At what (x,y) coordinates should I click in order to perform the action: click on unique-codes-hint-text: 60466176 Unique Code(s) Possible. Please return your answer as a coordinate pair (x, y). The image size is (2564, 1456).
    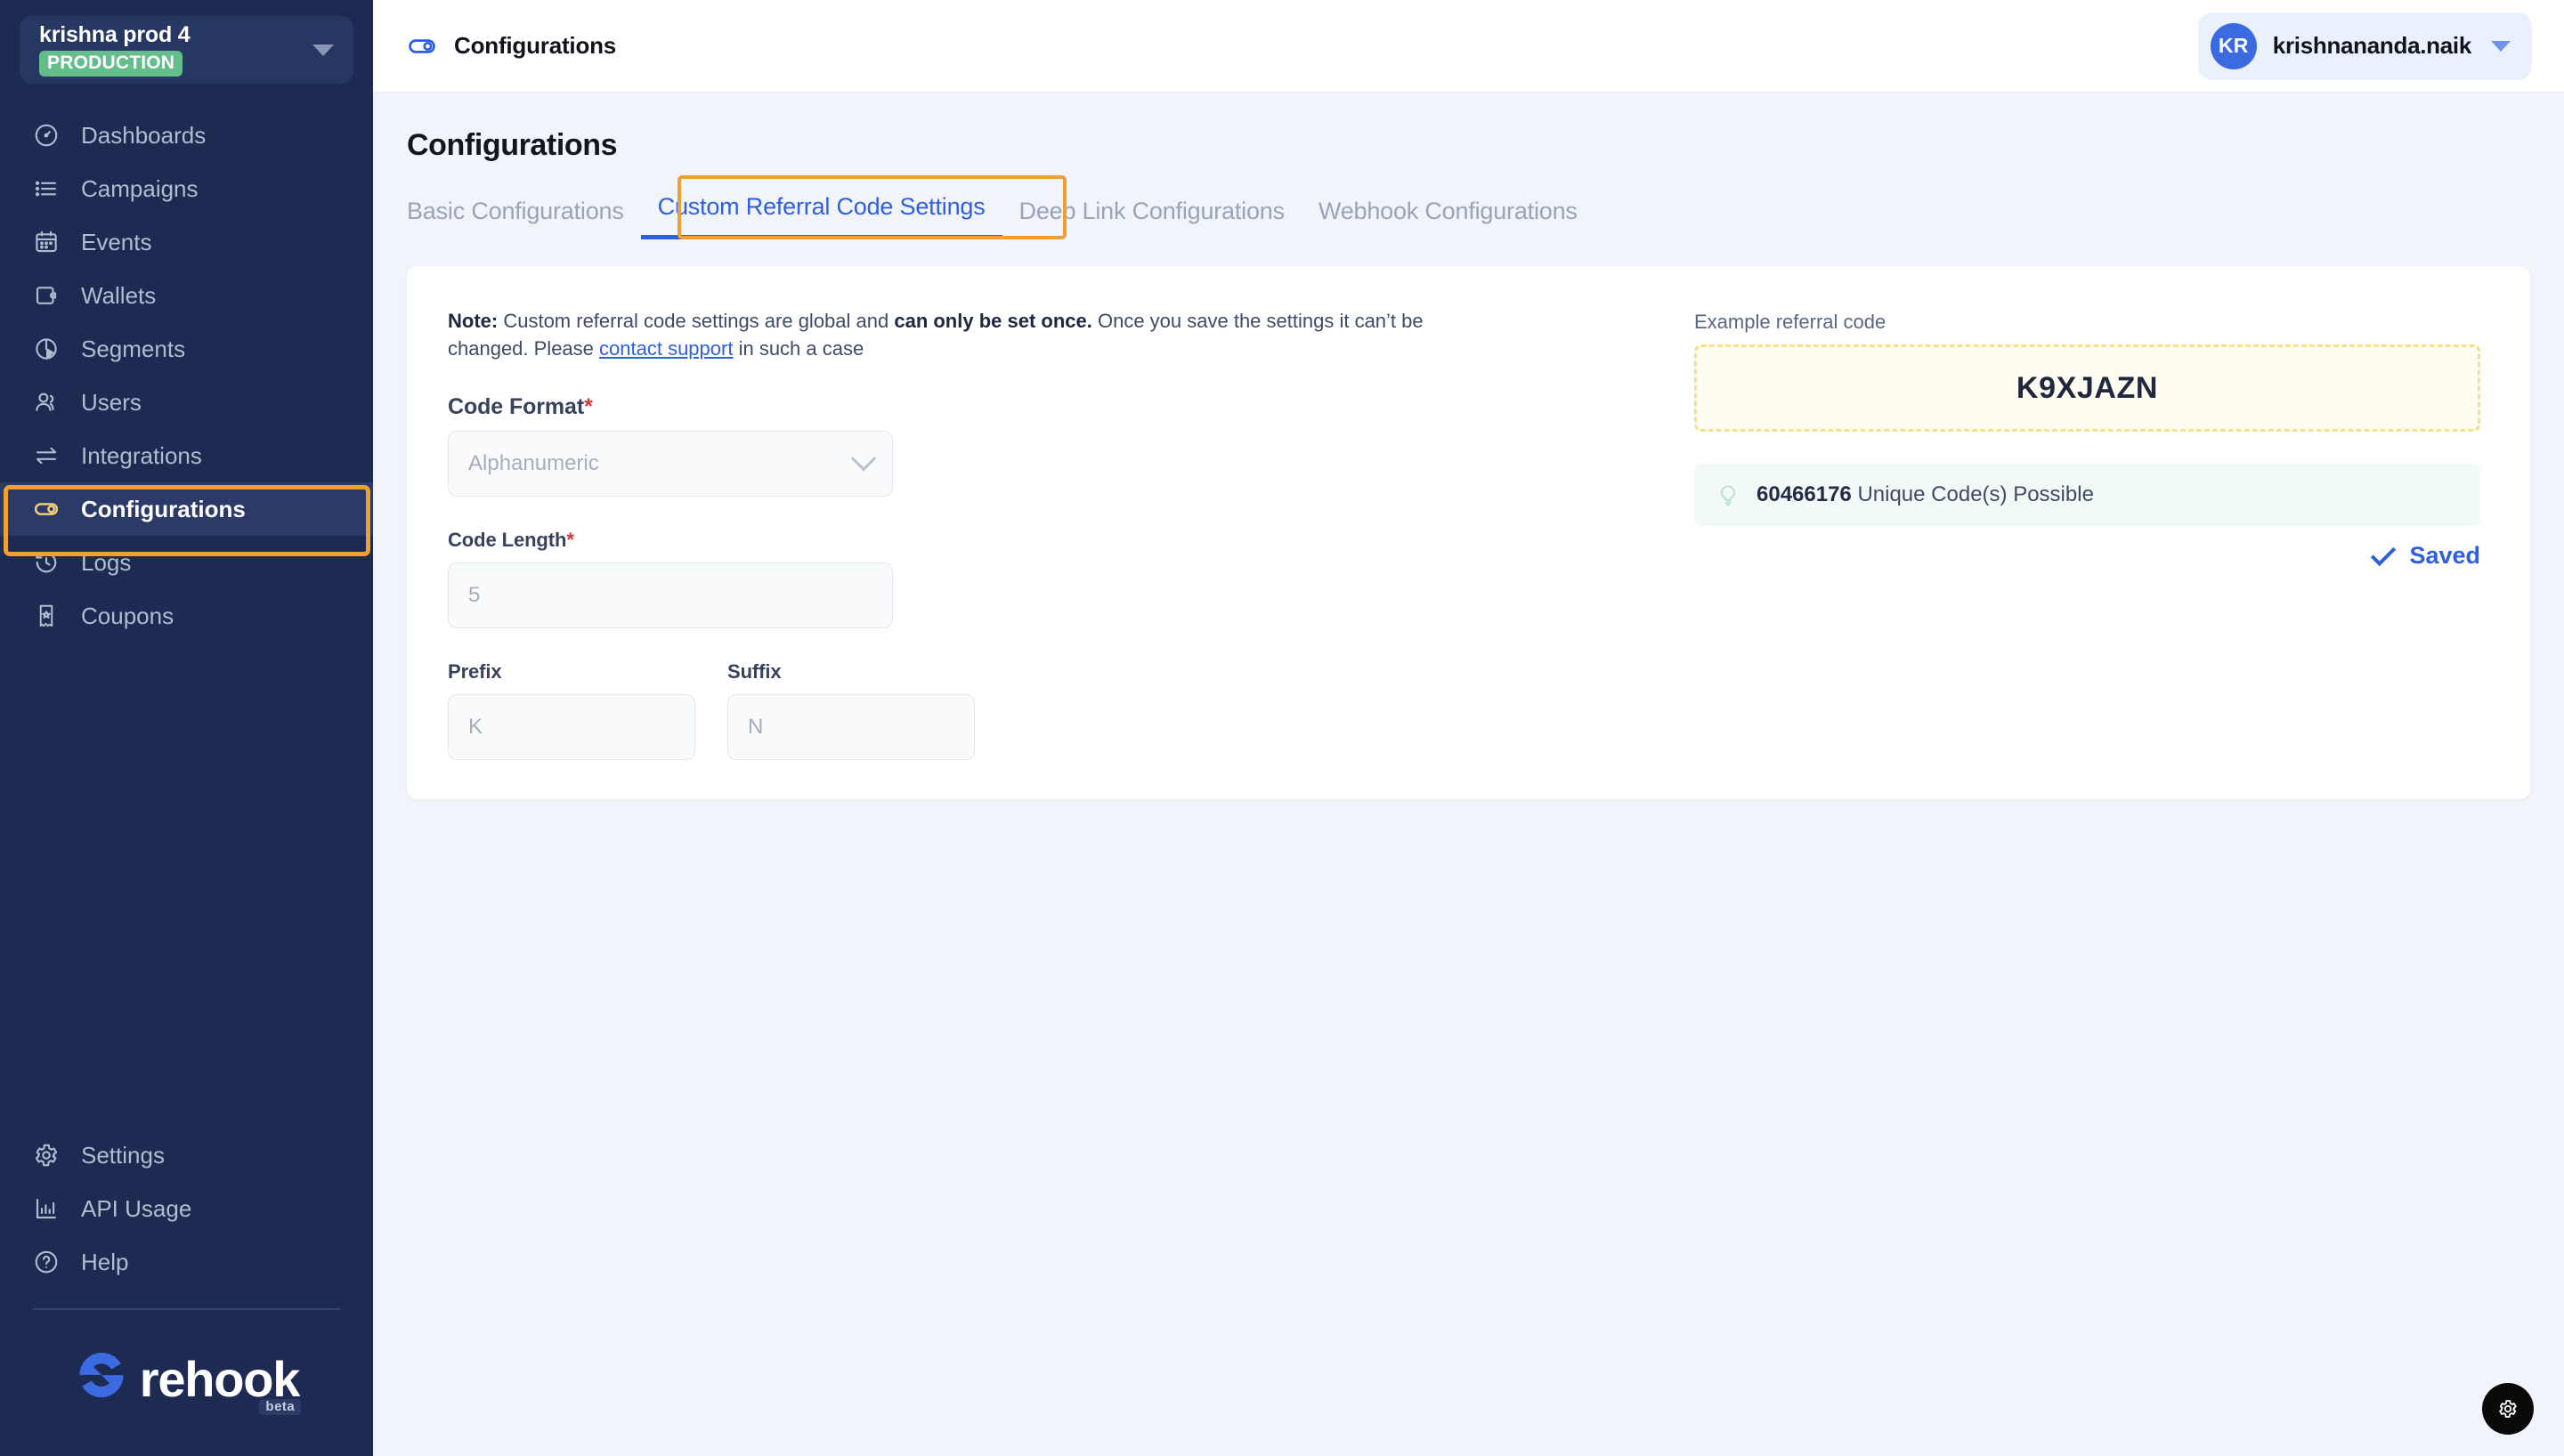
    Looking at the image, I should click on (1925, 494).